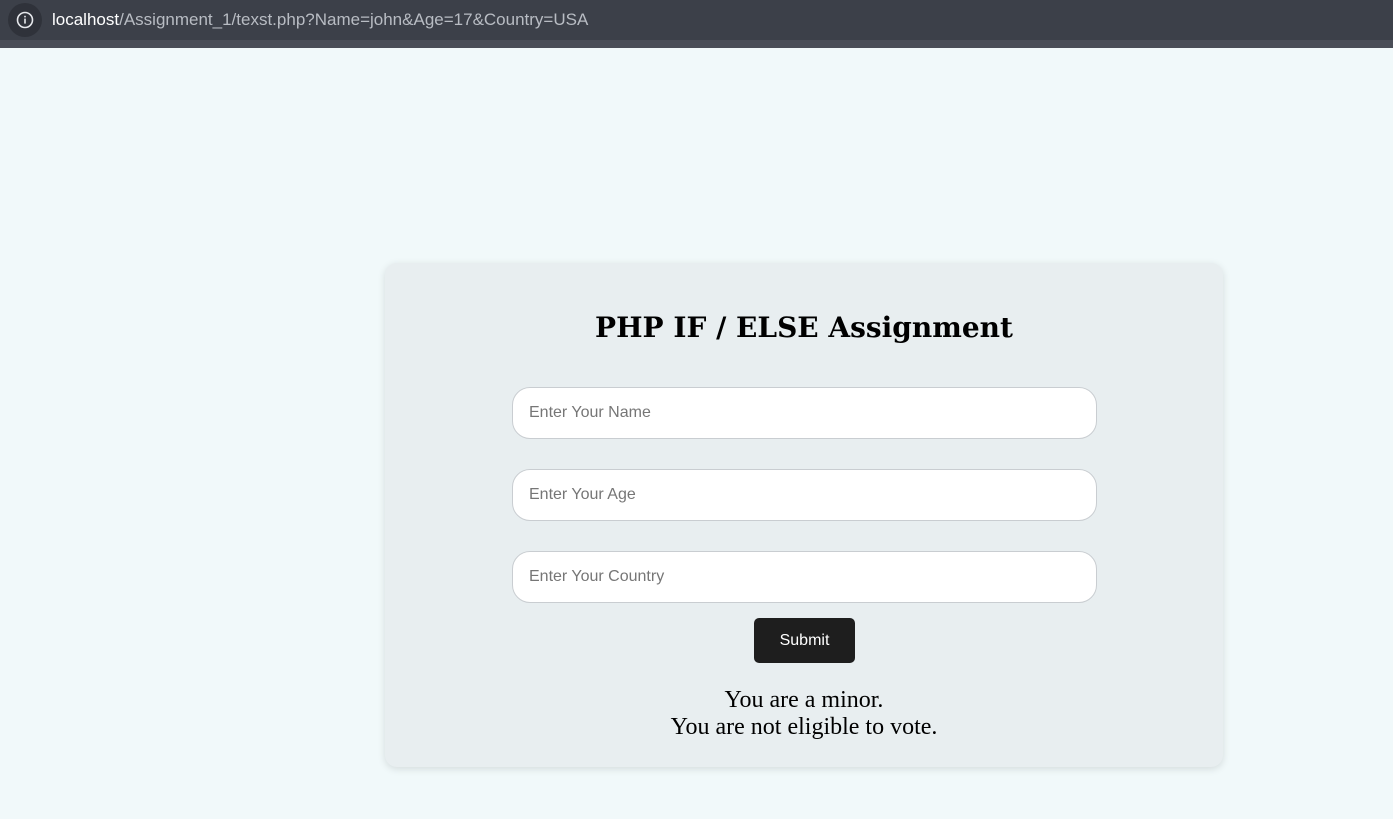 This screenshot has width=1393, height=819. I want to click on result-line-minor: You are a minor., so click(804, 700).